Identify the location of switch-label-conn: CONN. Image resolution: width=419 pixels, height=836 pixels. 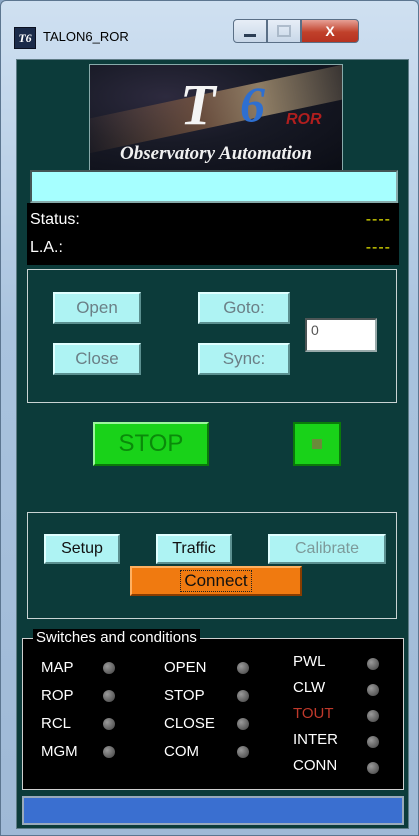
(315, 765).